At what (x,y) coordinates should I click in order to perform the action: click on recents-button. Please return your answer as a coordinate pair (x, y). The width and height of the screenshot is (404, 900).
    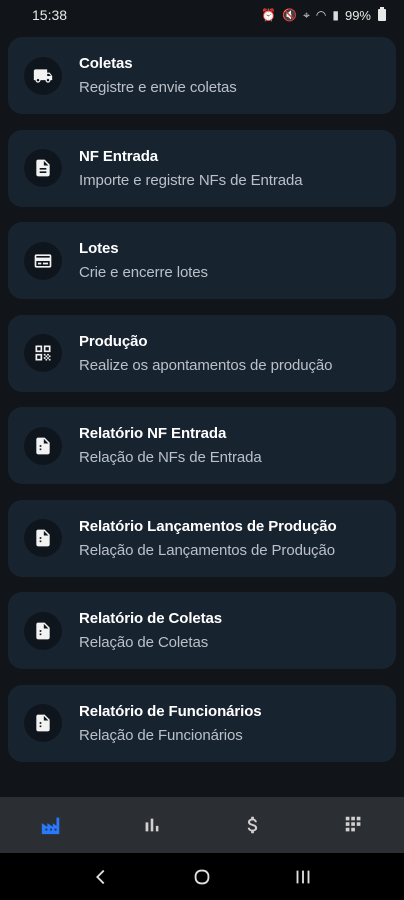
    Looking at the image, I should click on (303, 877).